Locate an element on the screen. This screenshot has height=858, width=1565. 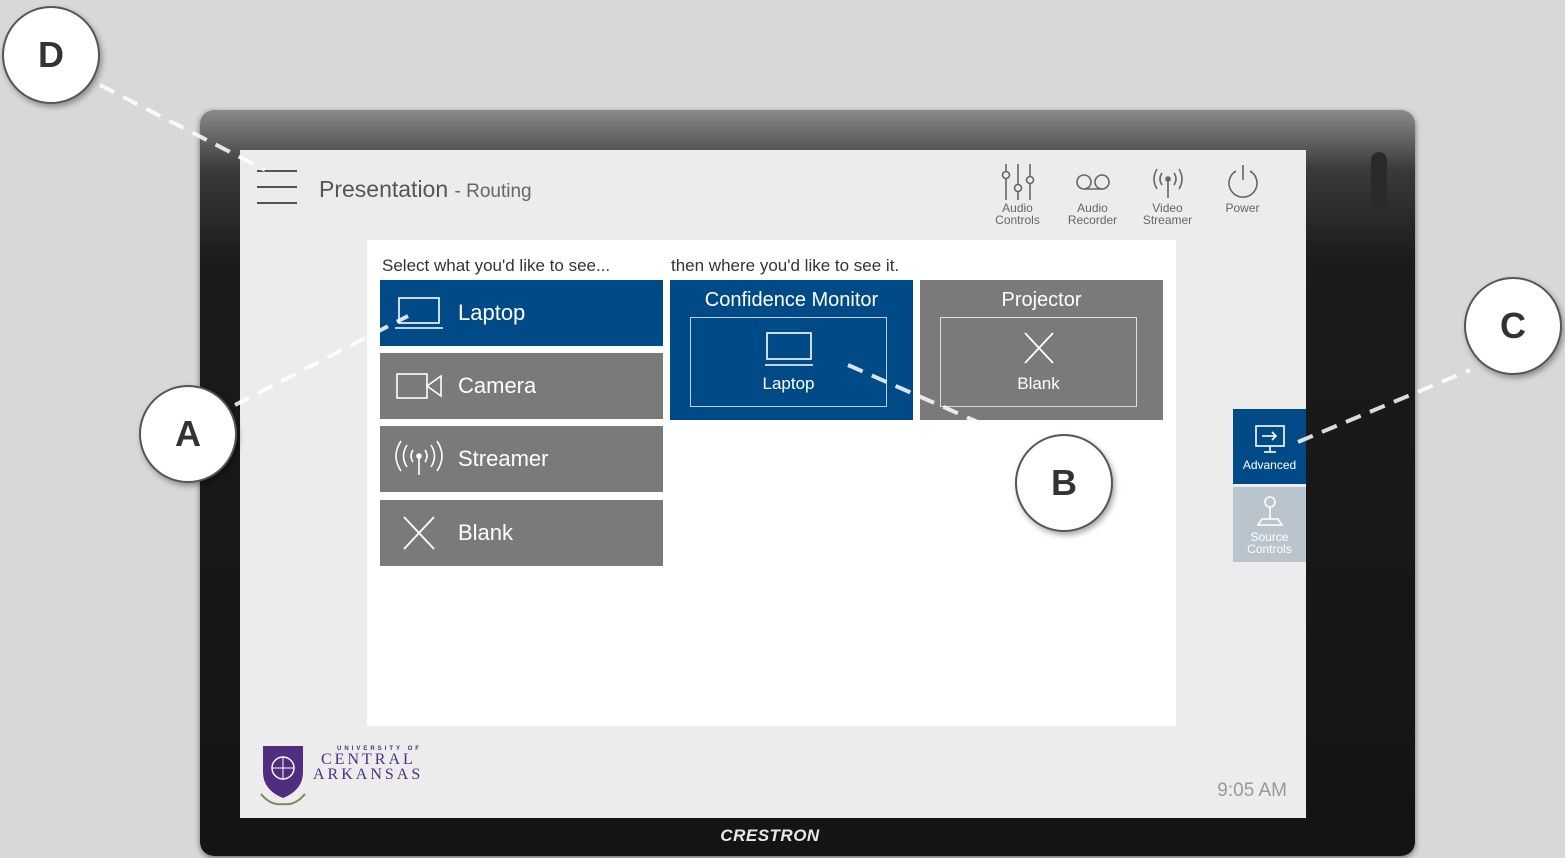
source-camera-button: Camera is located at coordinates (521, 386).